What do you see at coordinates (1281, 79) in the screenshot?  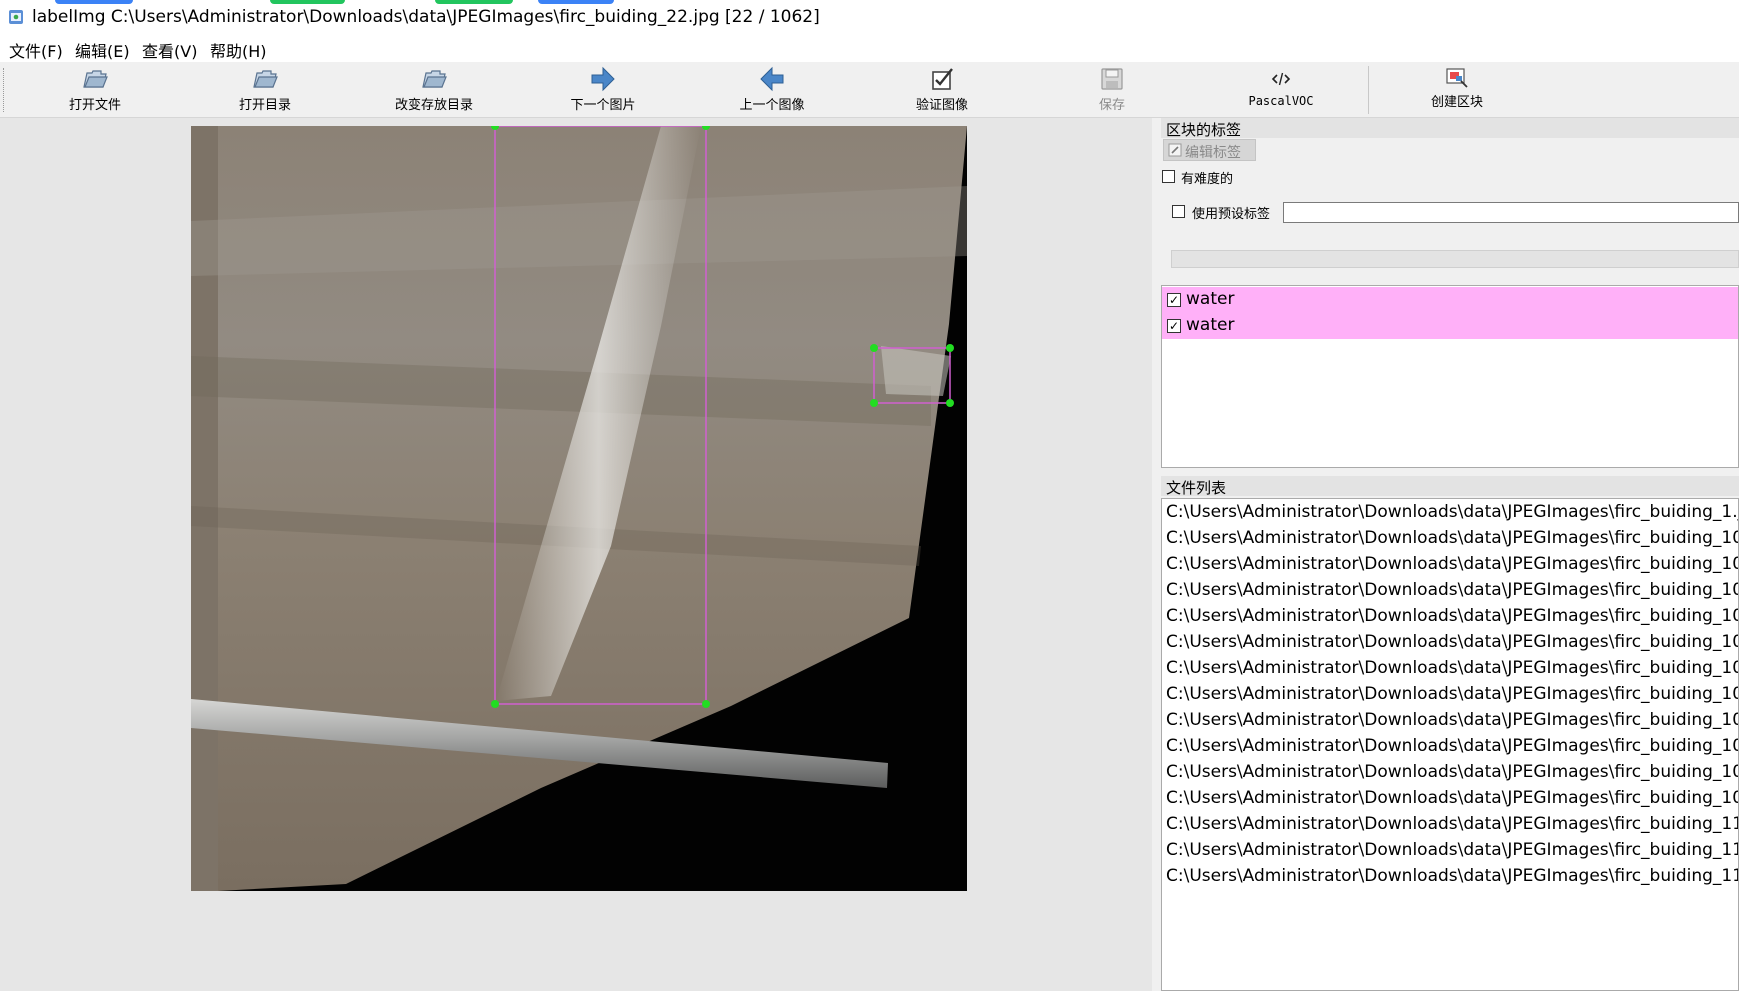 I see `code-icon` at bounding box center [1281, 79].